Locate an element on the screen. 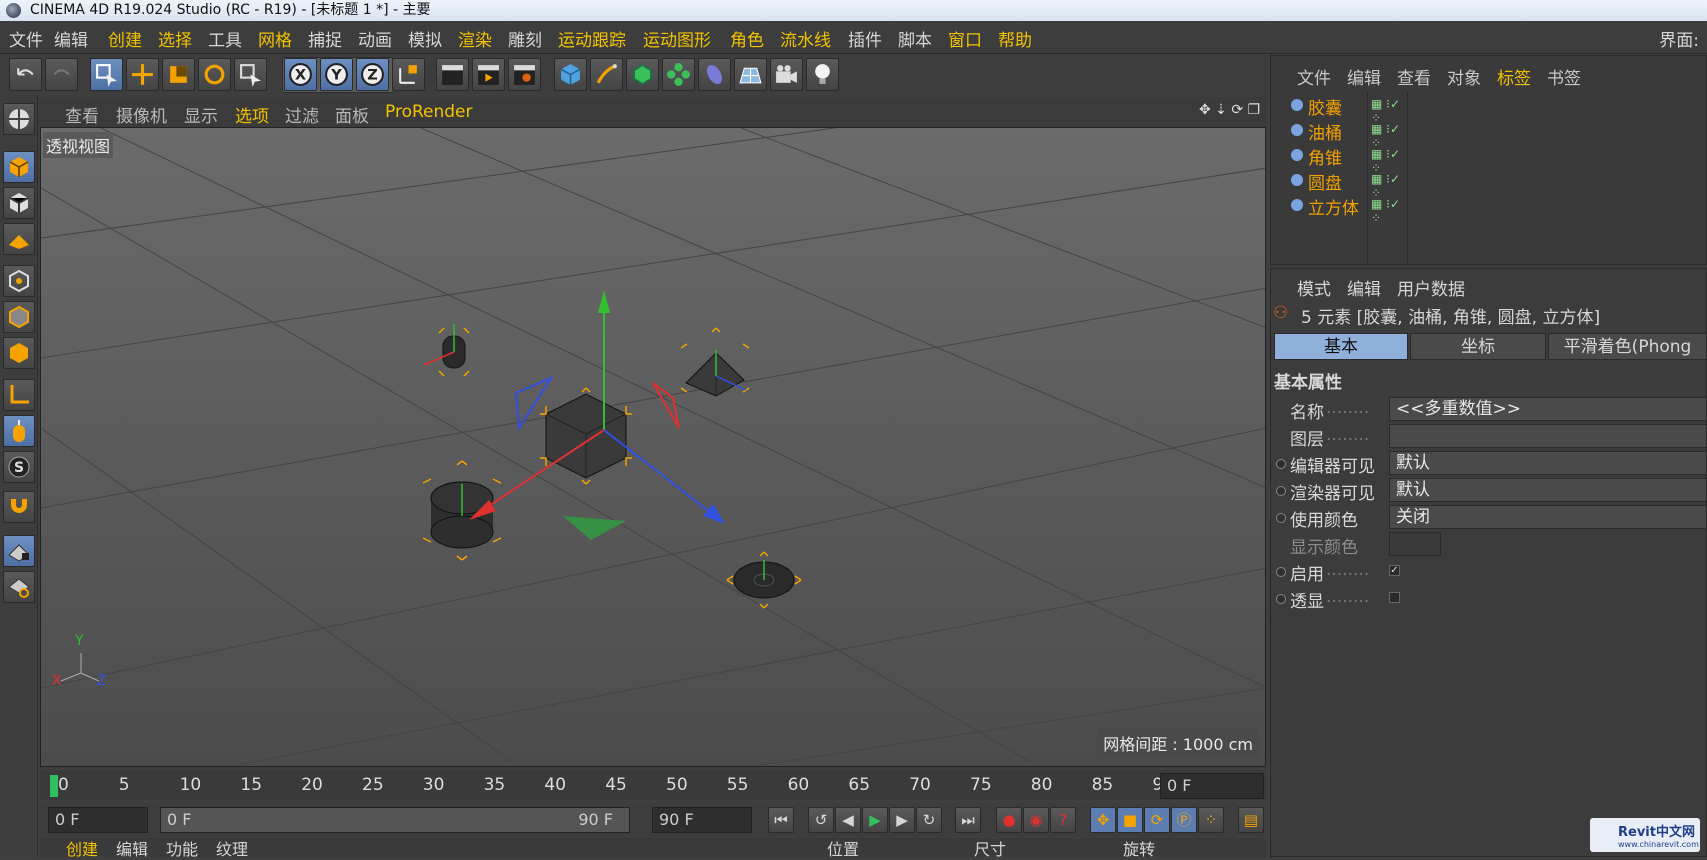 This screenshot has height=860, width=1707. object-row-disc: 圆盘 ▦ ⁝✓ ⁘ is located at coordinates (1489, 184).